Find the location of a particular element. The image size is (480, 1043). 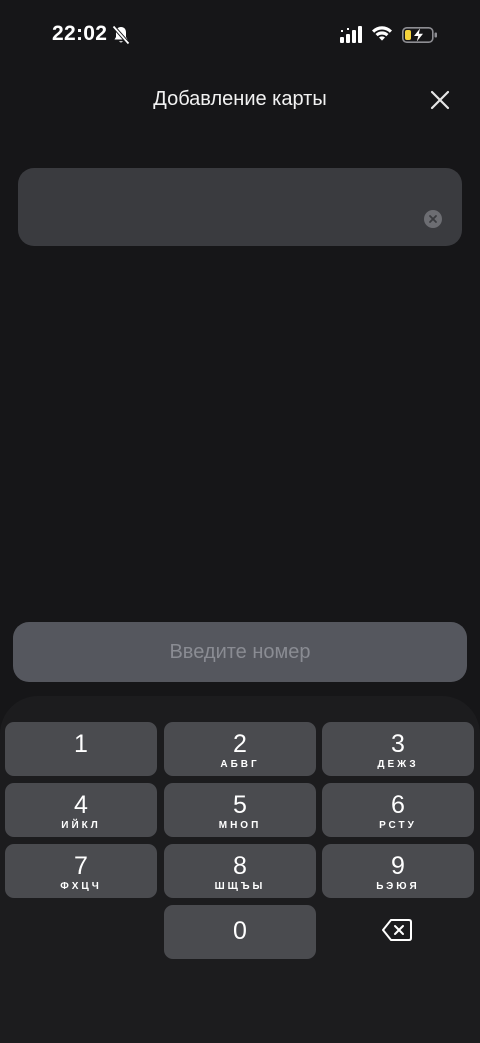

key-9: 9 ЬЭЮЯ is located at coordinates (398, 871).